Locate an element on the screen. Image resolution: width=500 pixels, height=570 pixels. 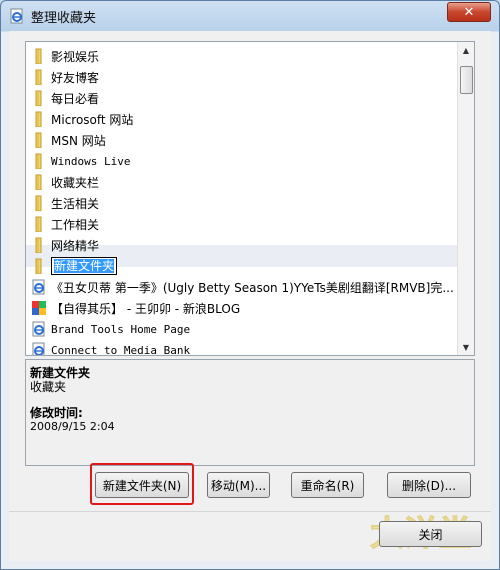
list-item: 收藏夹栏 is located at coordinates (65, 182).